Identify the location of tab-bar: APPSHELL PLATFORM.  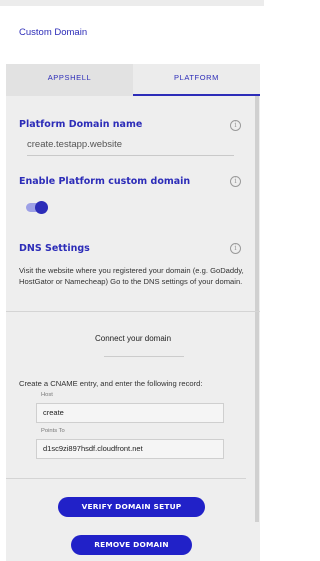
(133, 80).